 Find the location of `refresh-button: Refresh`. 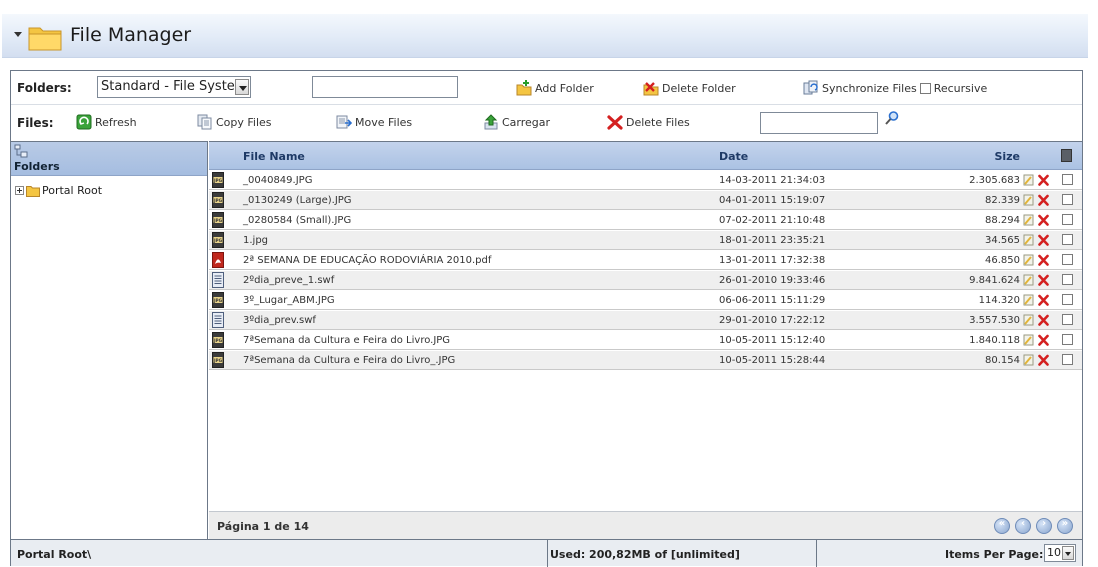

refresh-button: Refresh is located at coordinates (106, 122).